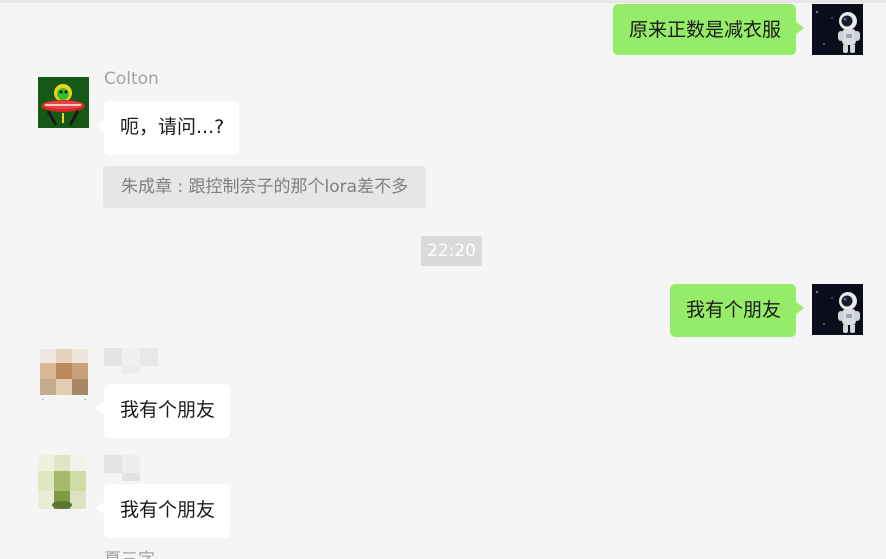 The height and width of the screenshot is (559, 886). What do you see at coordinates (129, 554) in the screenshot?
I see `sender-name-partial: 夏三字` at bounding box center [129, 554].